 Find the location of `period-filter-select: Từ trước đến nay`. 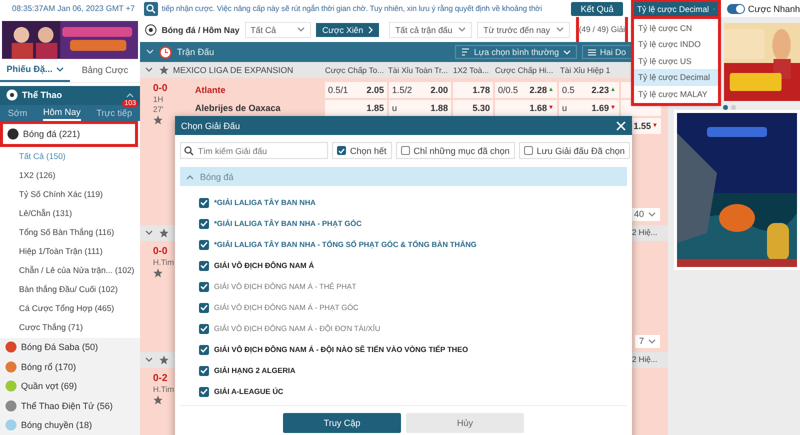

period-filter-select: Từ trước đến nay is located at coordinates (523, 30).